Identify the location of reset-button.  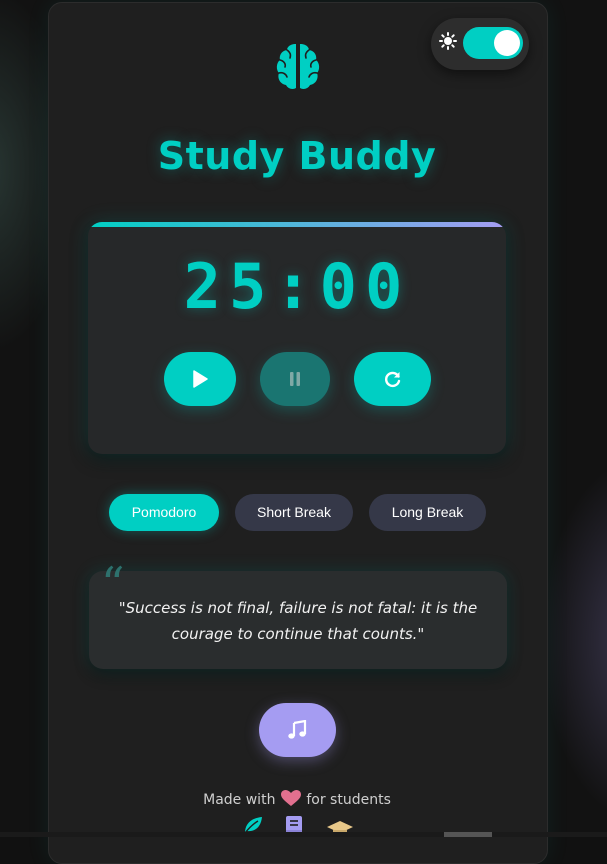
(392, 379).